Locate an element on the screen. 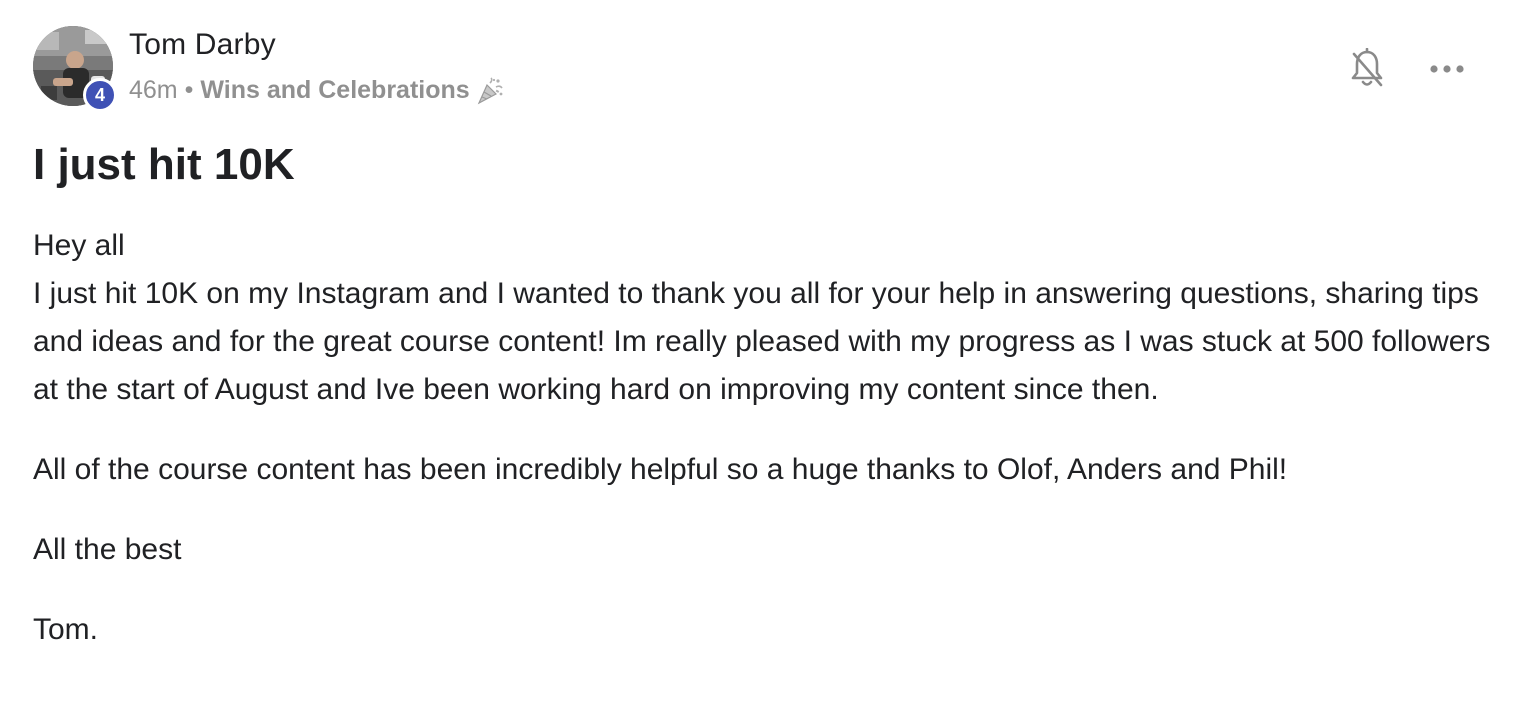 Image resolution: width=1516 pixels, height=722 pixels. party-popper-icon is located at coordinates (490, 90).